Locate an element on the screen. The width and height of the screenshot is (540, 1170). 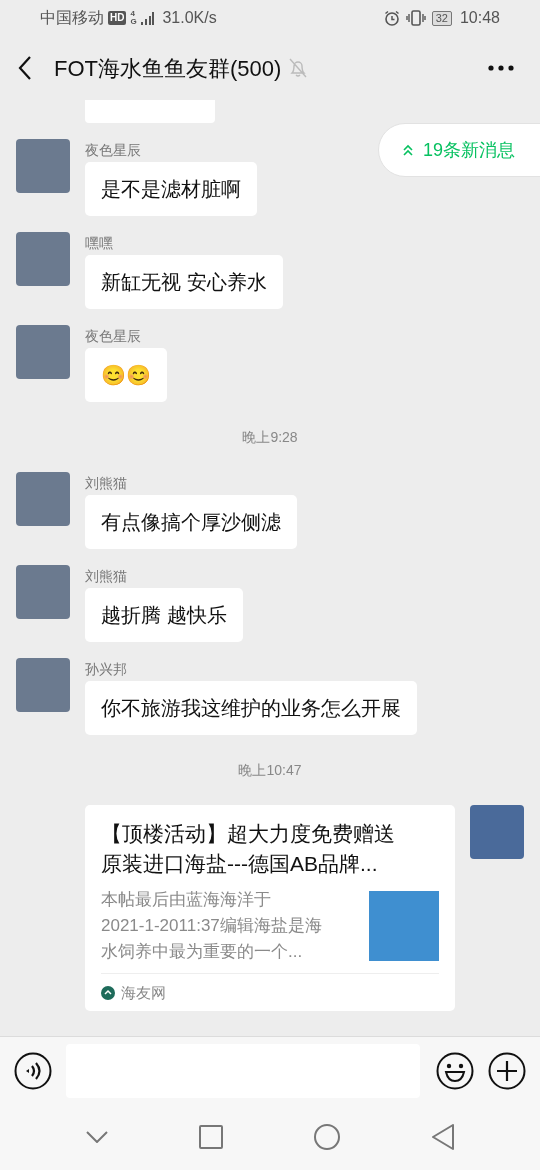
link-card: 【顶楼活动】超大力度免费赠送 原装进口海盐---德国AB品牌... 本帖最后由蓝海海洋于 2021-1-2011:37编辑海盐是海 水饲养中最为重要的一个... 海友网 is located at coordinates (270, 908).